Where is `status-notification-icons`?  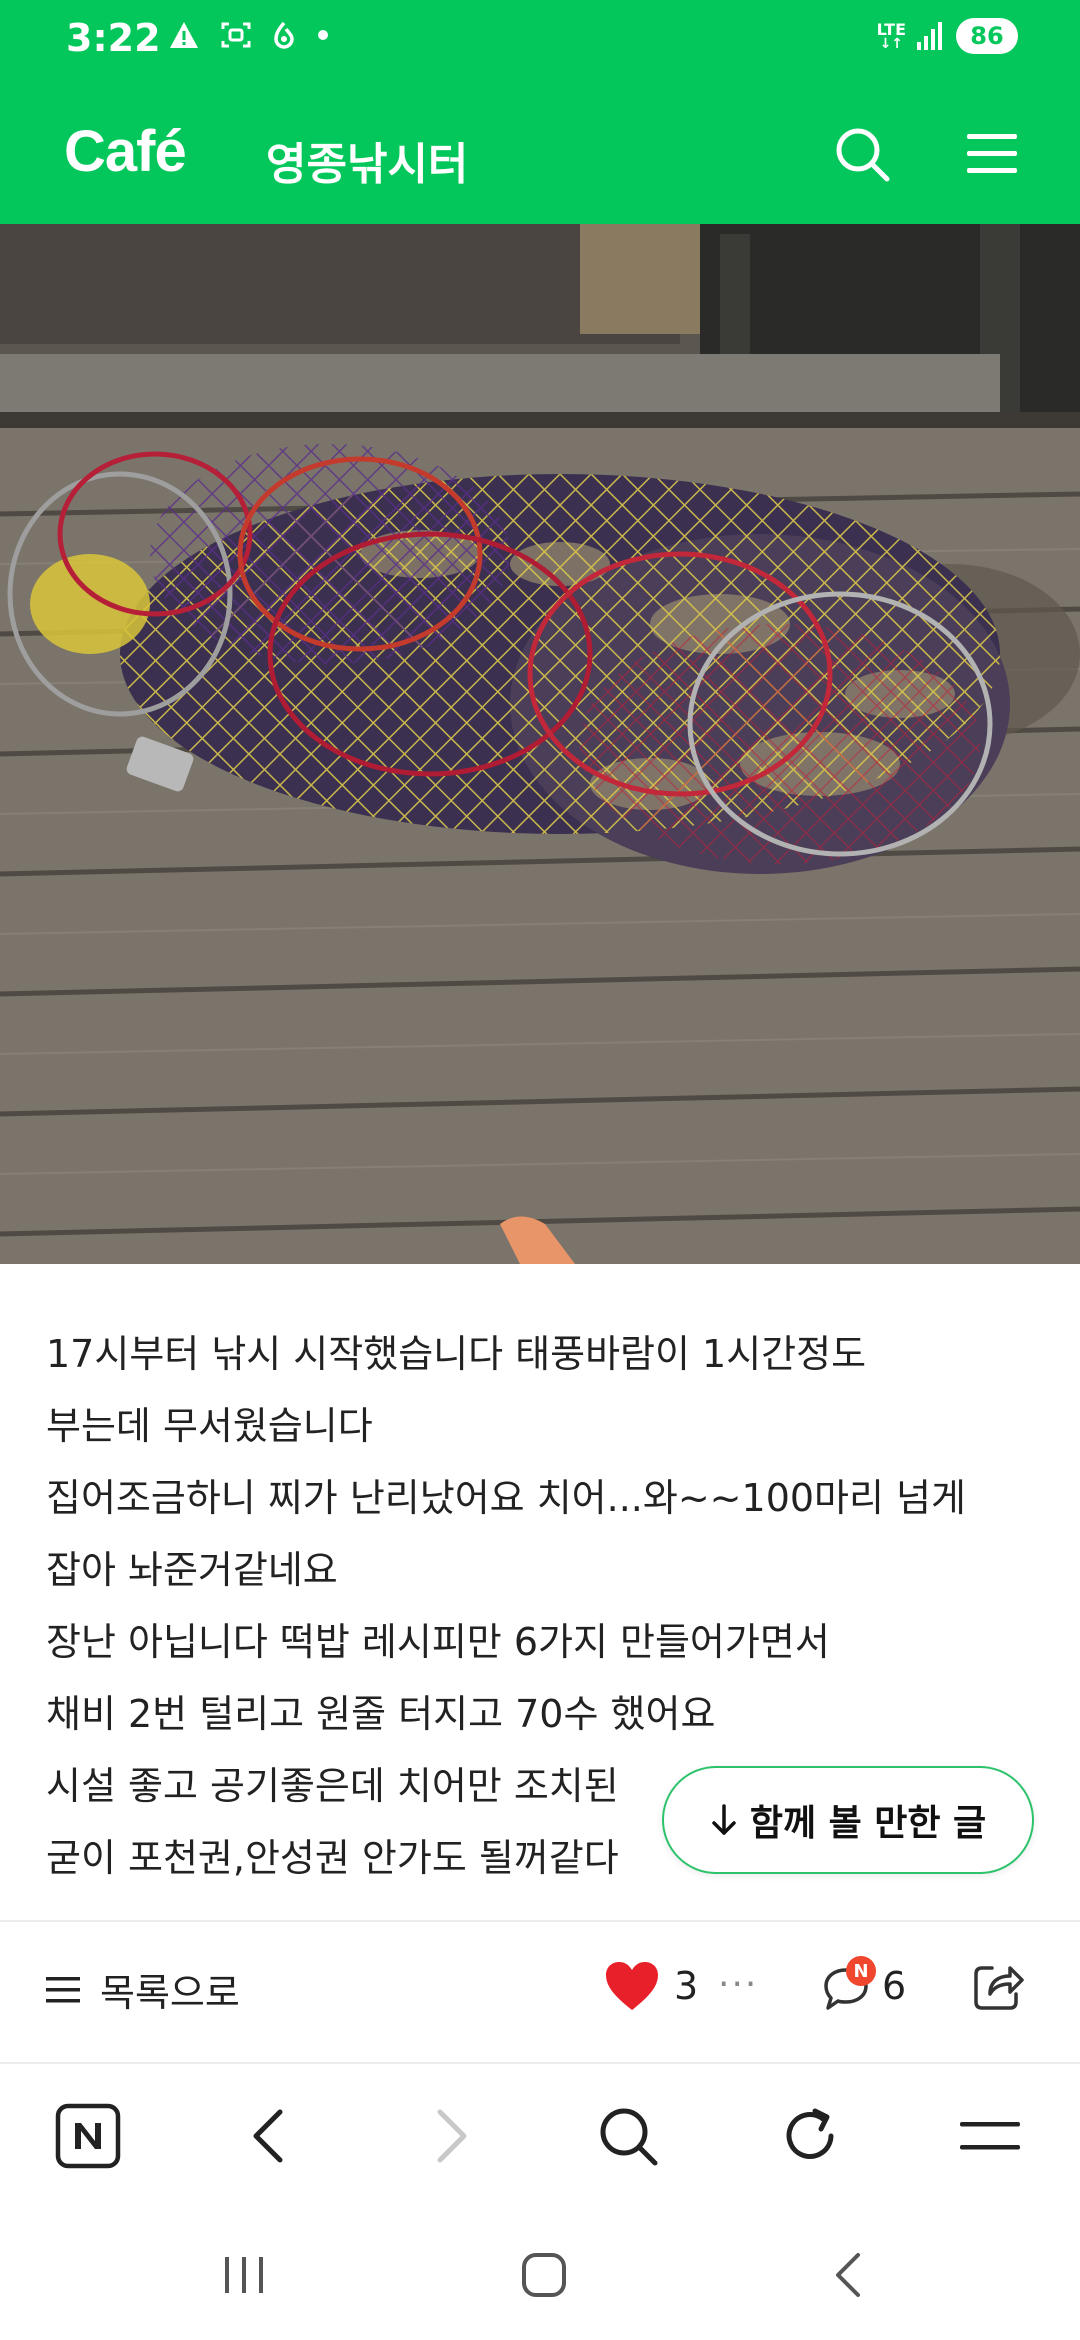
status-notification-icons is located at coordinates (249, 35).